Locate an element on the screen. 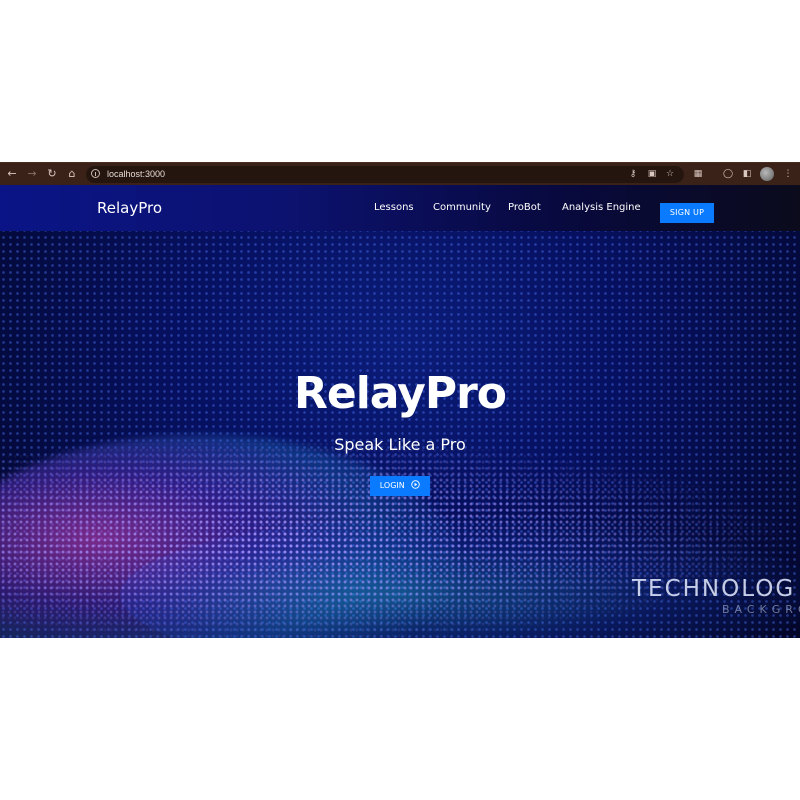  puzzle-icon: ▦ is located at coordinates (698, 174).